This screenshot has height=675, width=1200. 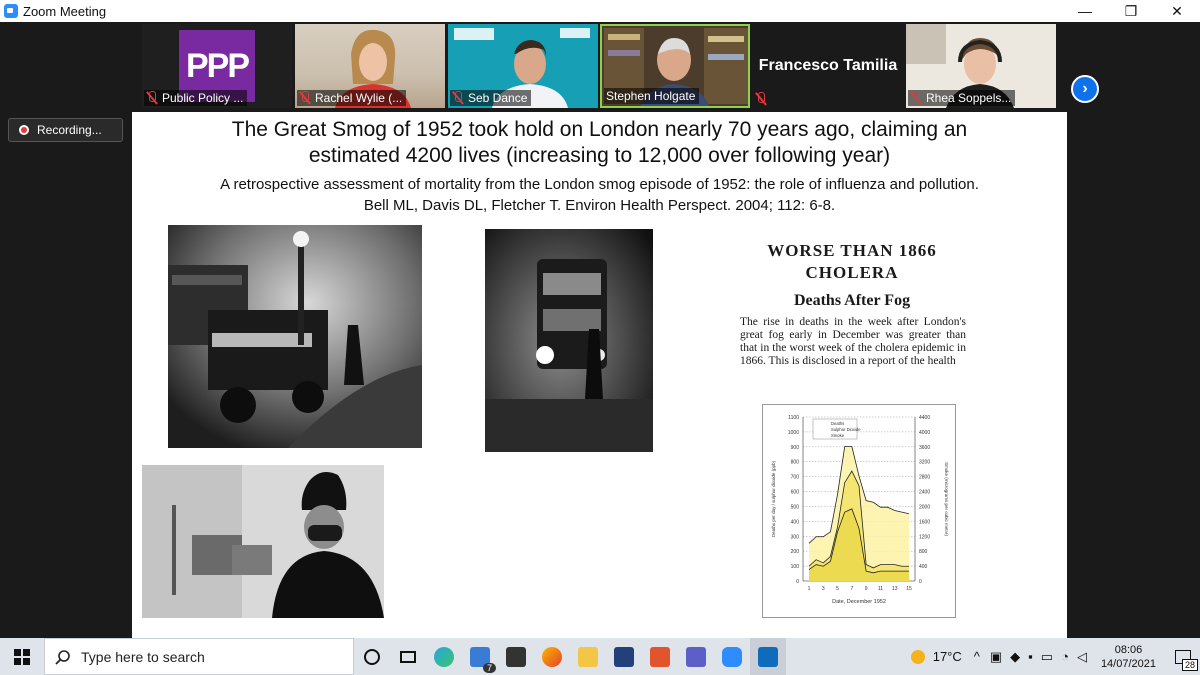 What do you see at coordinates (924, 463) in the screenshot?
I see `right-tick-label: 3200` at bounding box center [924, 463].